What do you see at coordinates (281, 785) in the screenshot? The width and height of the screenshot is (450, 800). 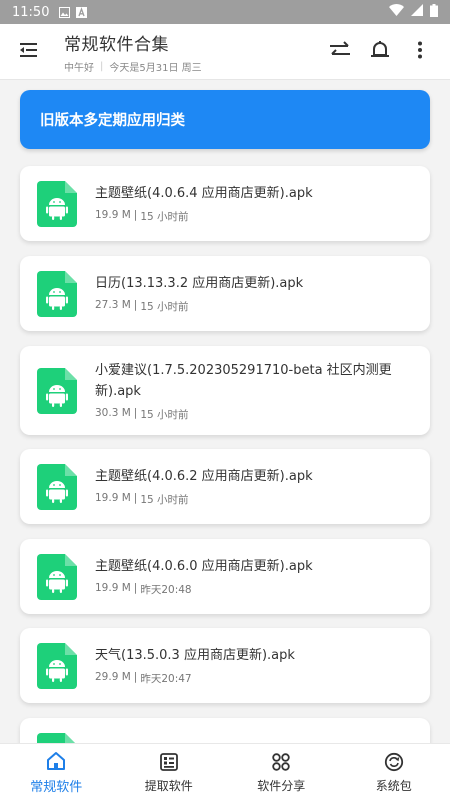 I see `nav-label: 软件分享` at bounding box center [281, 785].